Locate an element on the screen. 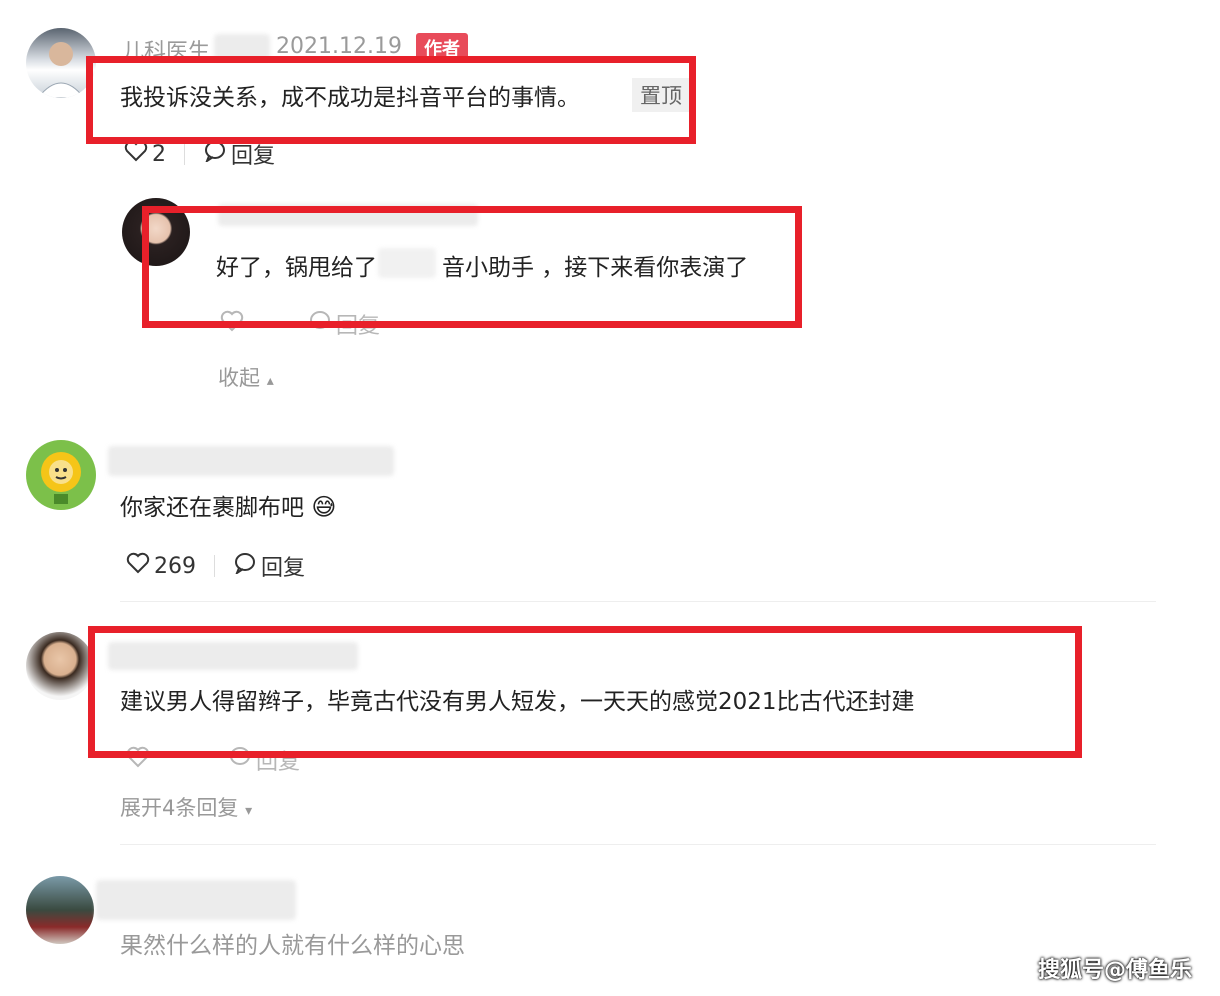 The width and height of the screenshot is (1220, 996). watermark: 搜狐号@傅鱼乐 is located at coordinates (1114, 970).